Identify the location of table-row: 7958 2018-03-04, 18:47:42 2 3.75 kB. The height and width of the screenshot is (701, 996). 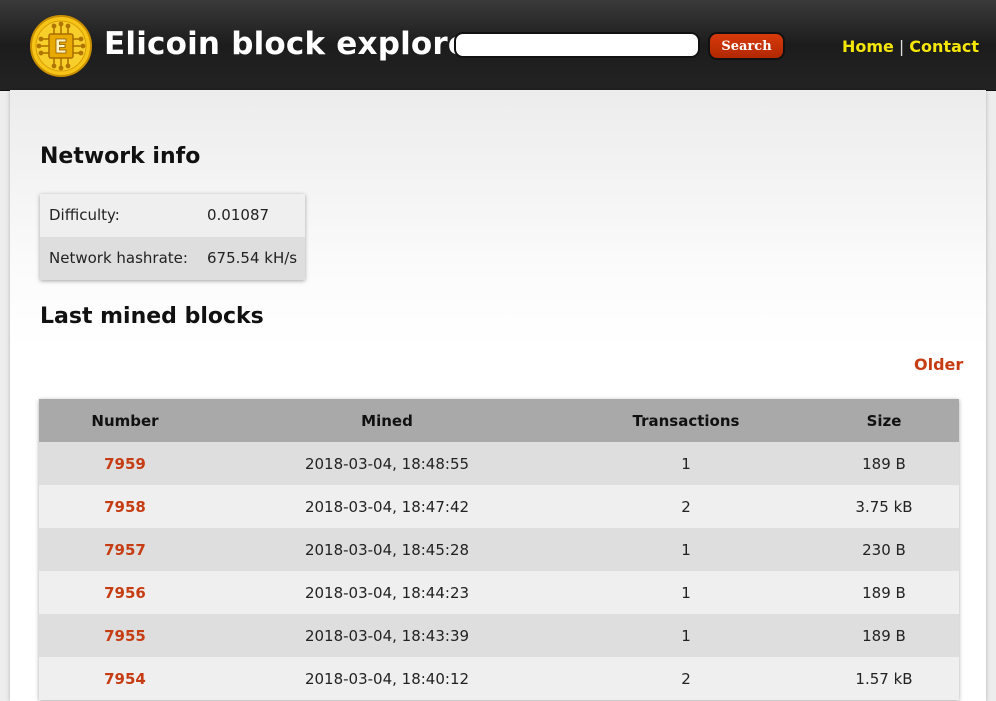
(499, 506).